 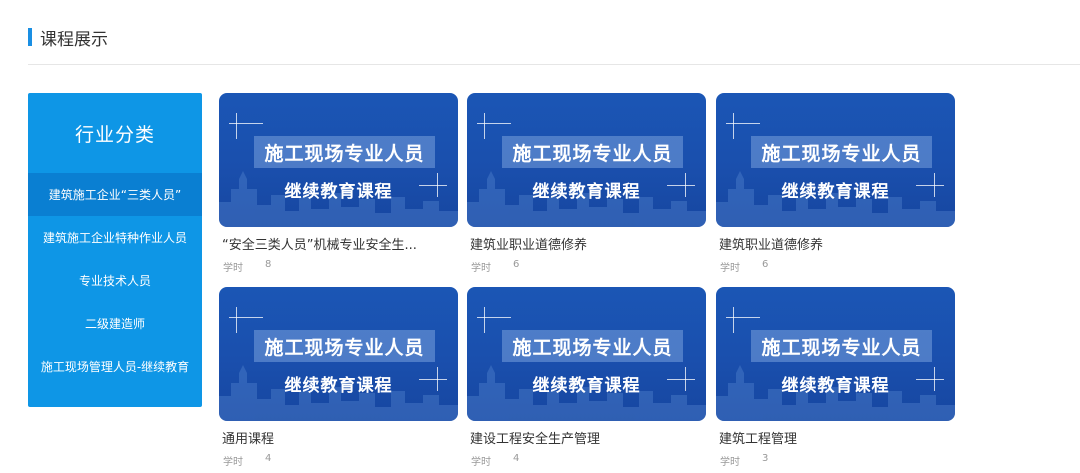 What do you see at coordinates (583, 243) in the screenshot?
I see `course-name: 建筑业职业道德修养` at bounding box center [583, 243].